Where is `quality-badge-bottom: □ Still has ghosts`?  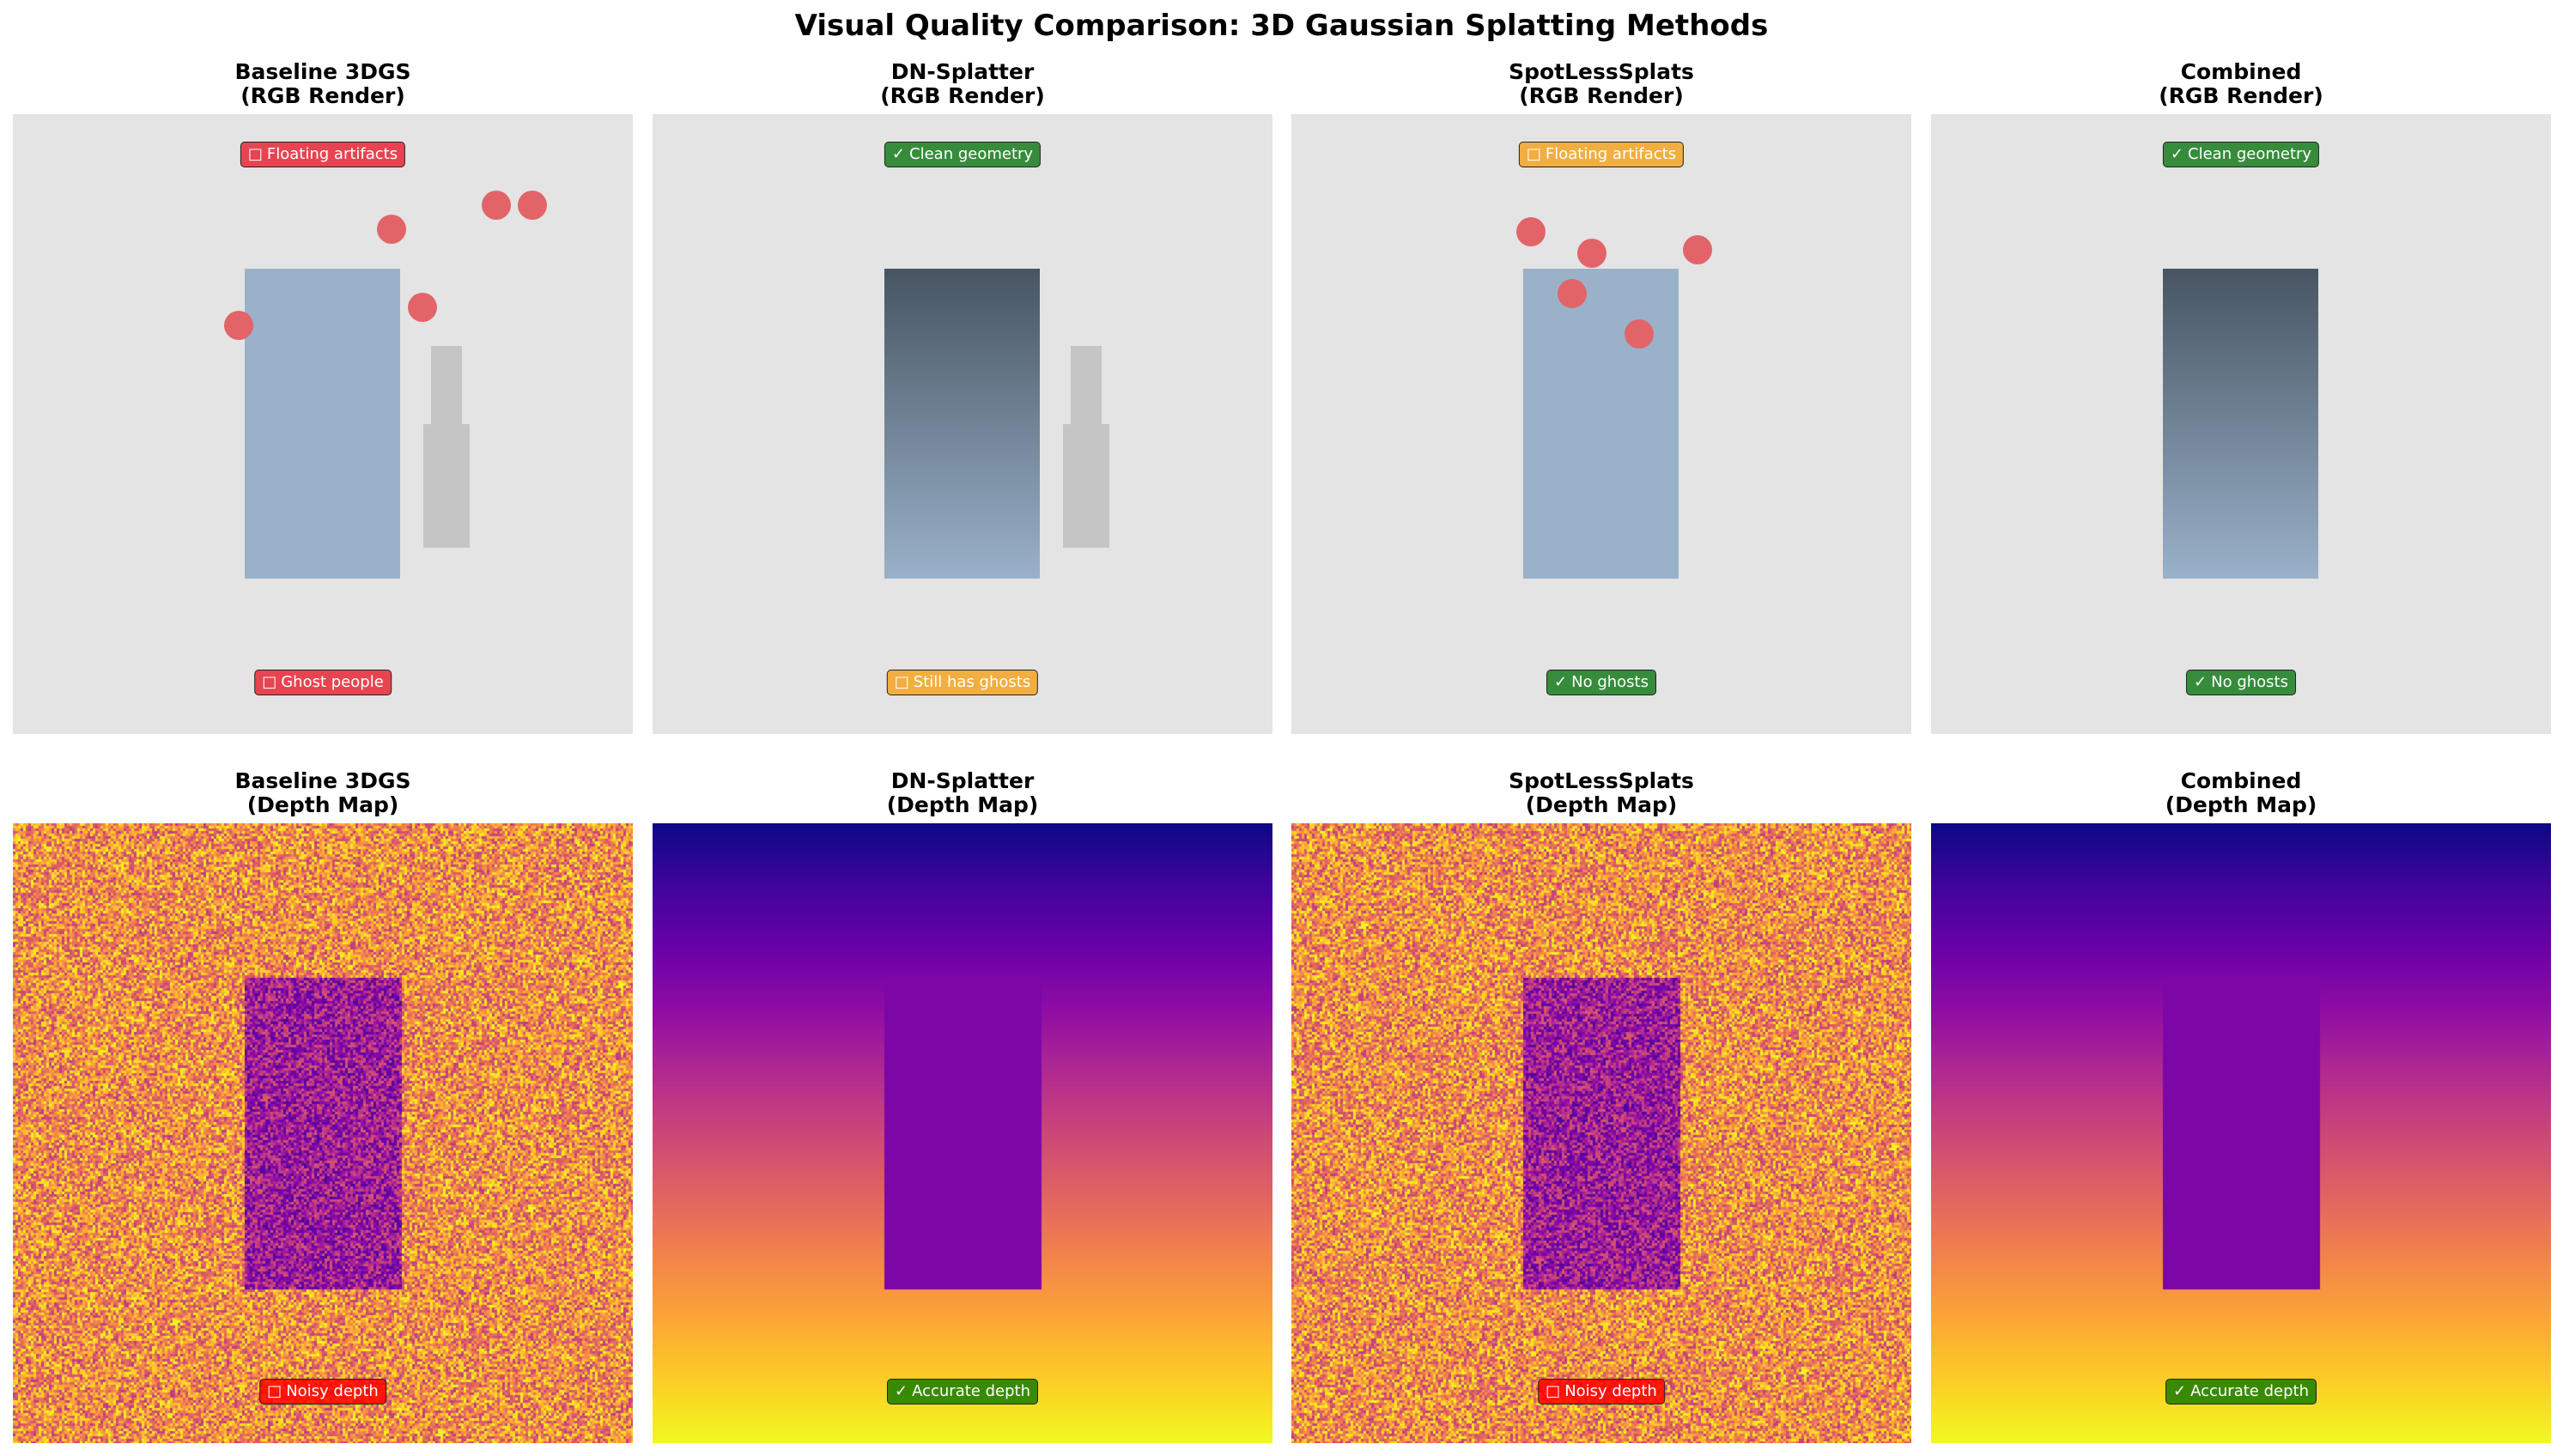 quality-badge-bottom: □ Still has ghosts is located at coordinates (962, 682).